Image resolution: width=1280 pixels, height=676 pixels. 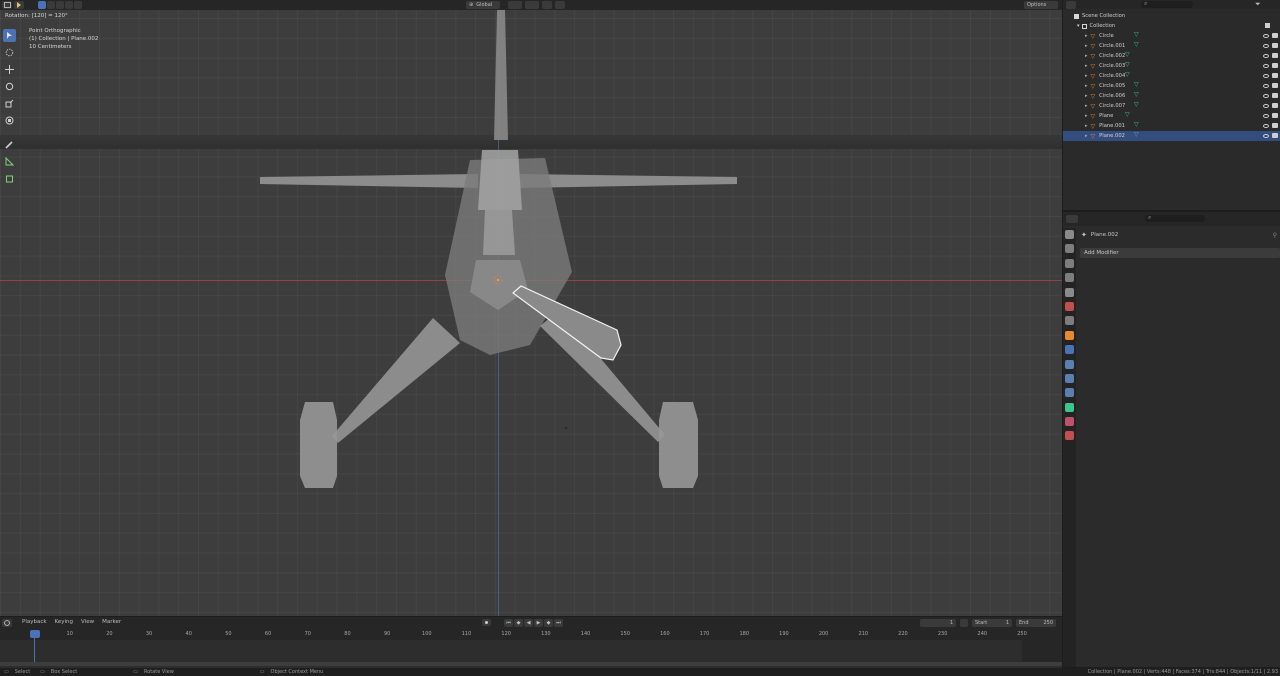 I want to click on outliner-item: ▸ ▽ Circle.002 ▽, so click(x=1171, y=56).